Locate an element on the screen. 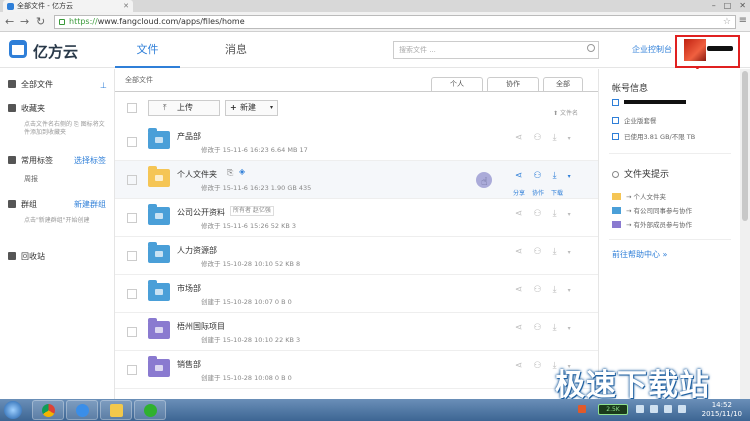 This screenshot has height=421, width=750. select-tags-link: 选择标签 is located at coordinates (90, 160).